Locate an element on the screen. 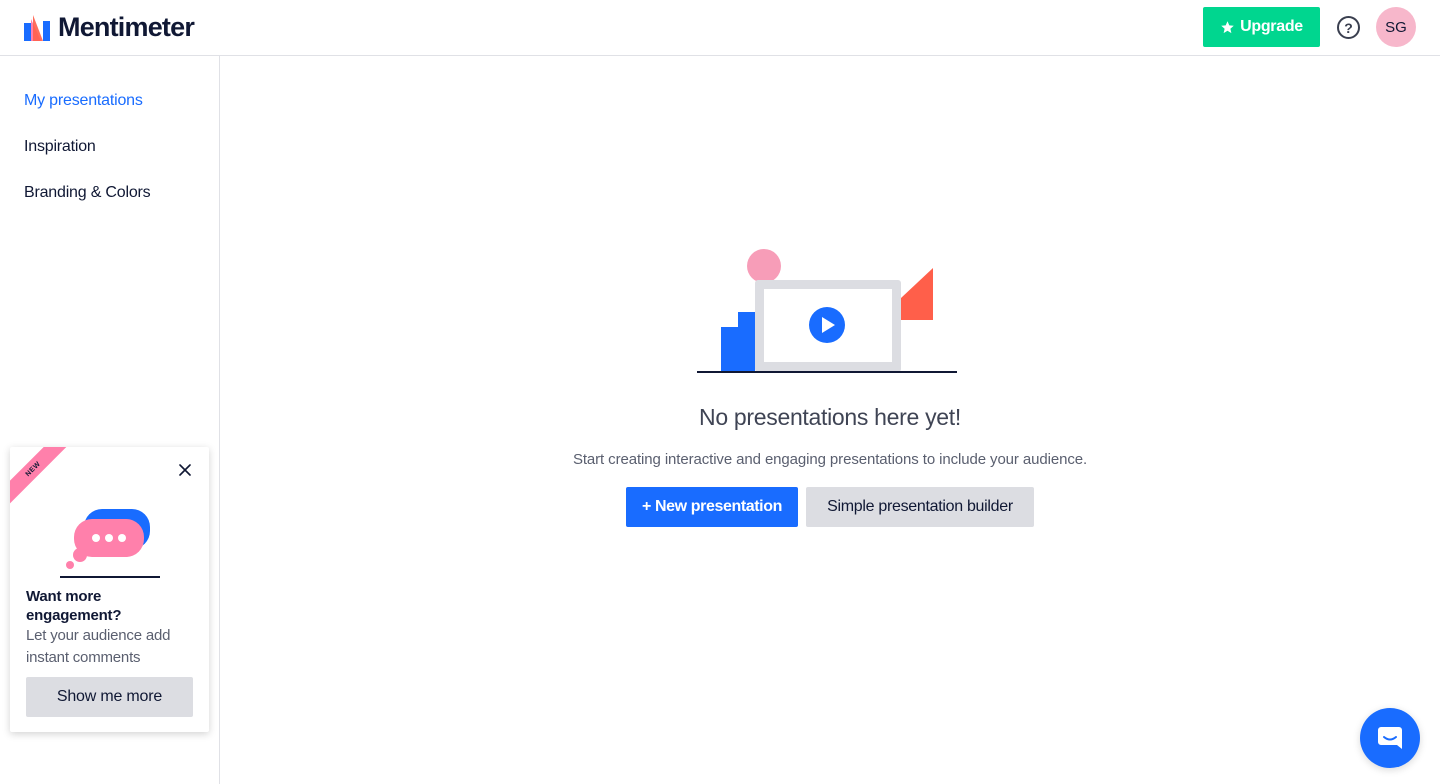  upgrade-label: Upgrade is located at coordinates (1271, 26).